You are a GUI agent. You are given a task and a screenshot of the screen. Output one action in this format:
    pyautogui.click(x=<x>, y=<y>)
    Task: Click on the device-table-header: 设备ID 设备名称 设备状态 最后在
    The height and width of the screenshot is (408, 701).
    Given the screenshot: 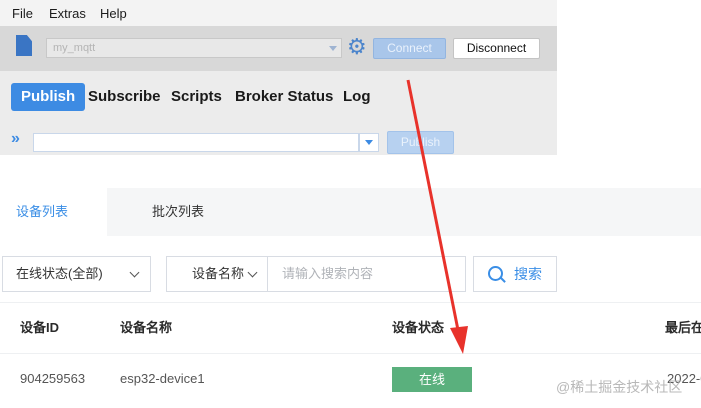 What is the action you would take?
    pyautogui.click(x=350, y=328)
    